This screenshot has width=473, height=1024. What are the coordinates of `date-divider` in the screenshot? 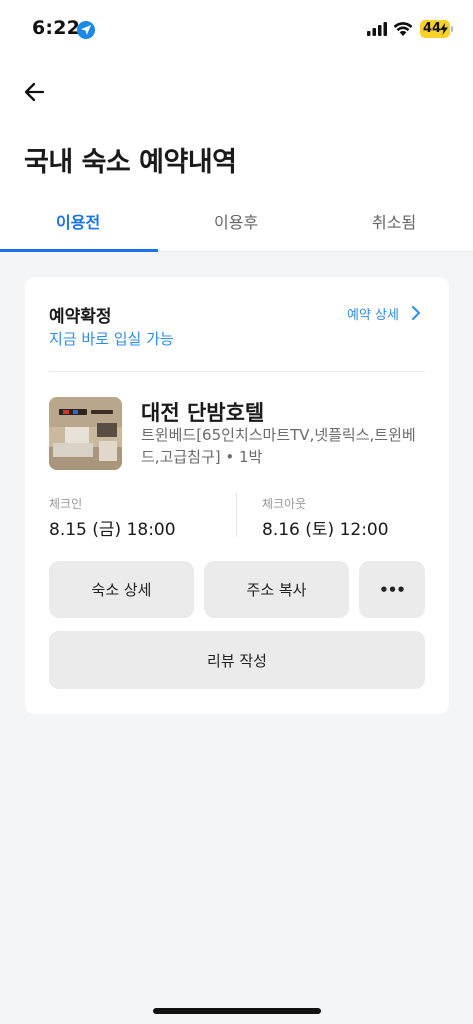 It's located at (236, 515).